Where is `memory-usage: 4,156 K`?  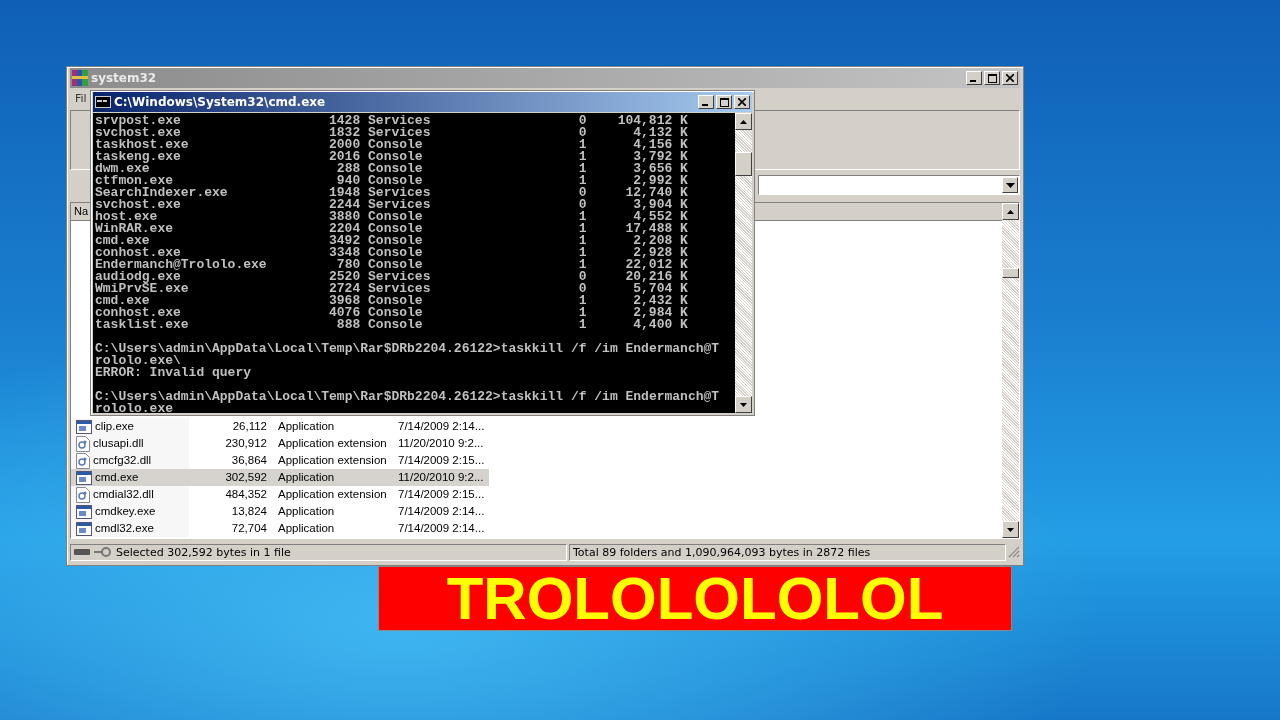
memory-usage: 4,156 K is located at coordinates (660, 145).